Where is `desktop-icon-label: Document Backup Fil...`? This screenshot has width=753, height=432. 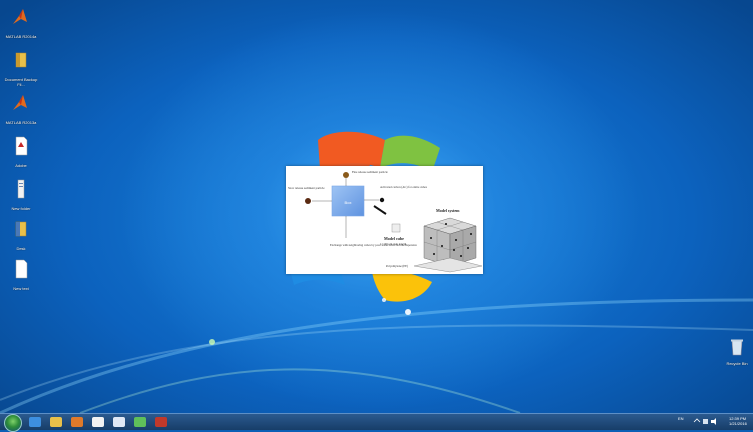 desktop-icon-label: Document Backup Fil... is located at coordinates (21, 82).